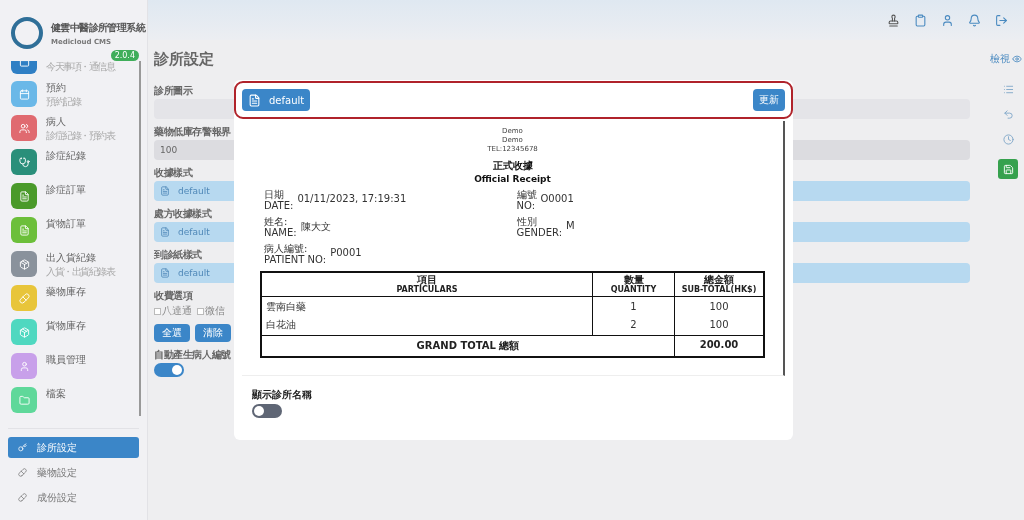 Image resolution: width=1024 pixels, height=520 pixels. What do you see at coordinates (633, 290) in the screenshot?
I see `column-header: QUANTITY` at bounding box center [633, 290].